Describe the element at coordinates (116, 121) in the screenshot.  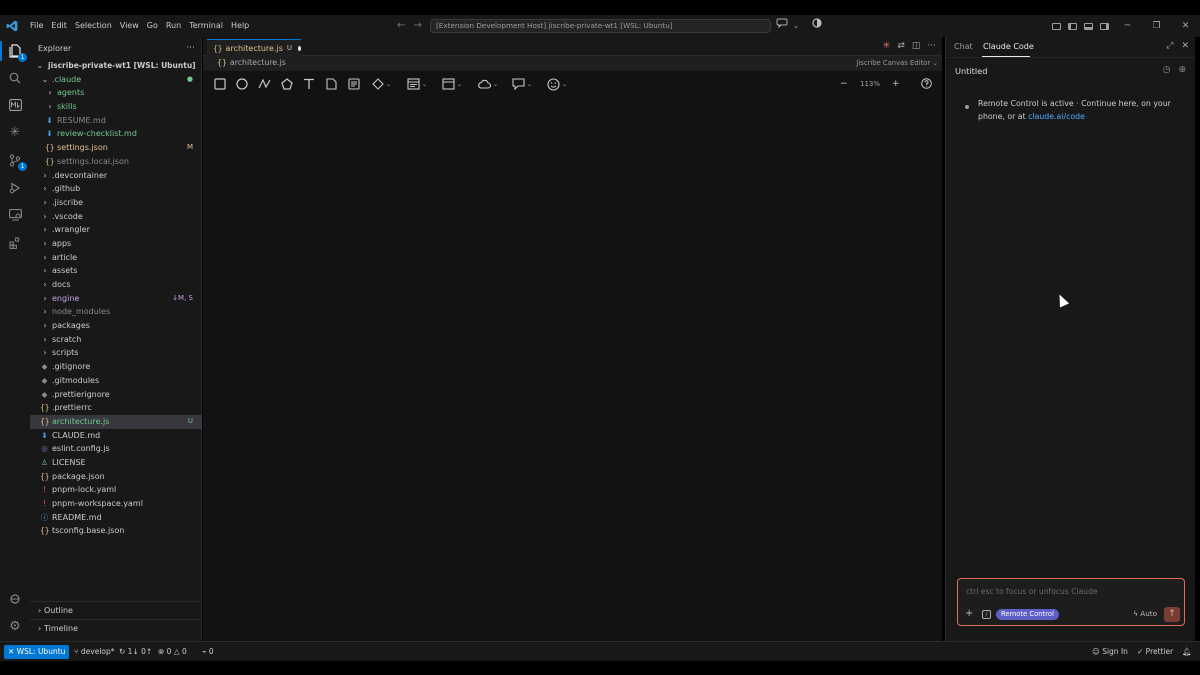
I see `tree-file: ⬇ RESUME.md` at that location.